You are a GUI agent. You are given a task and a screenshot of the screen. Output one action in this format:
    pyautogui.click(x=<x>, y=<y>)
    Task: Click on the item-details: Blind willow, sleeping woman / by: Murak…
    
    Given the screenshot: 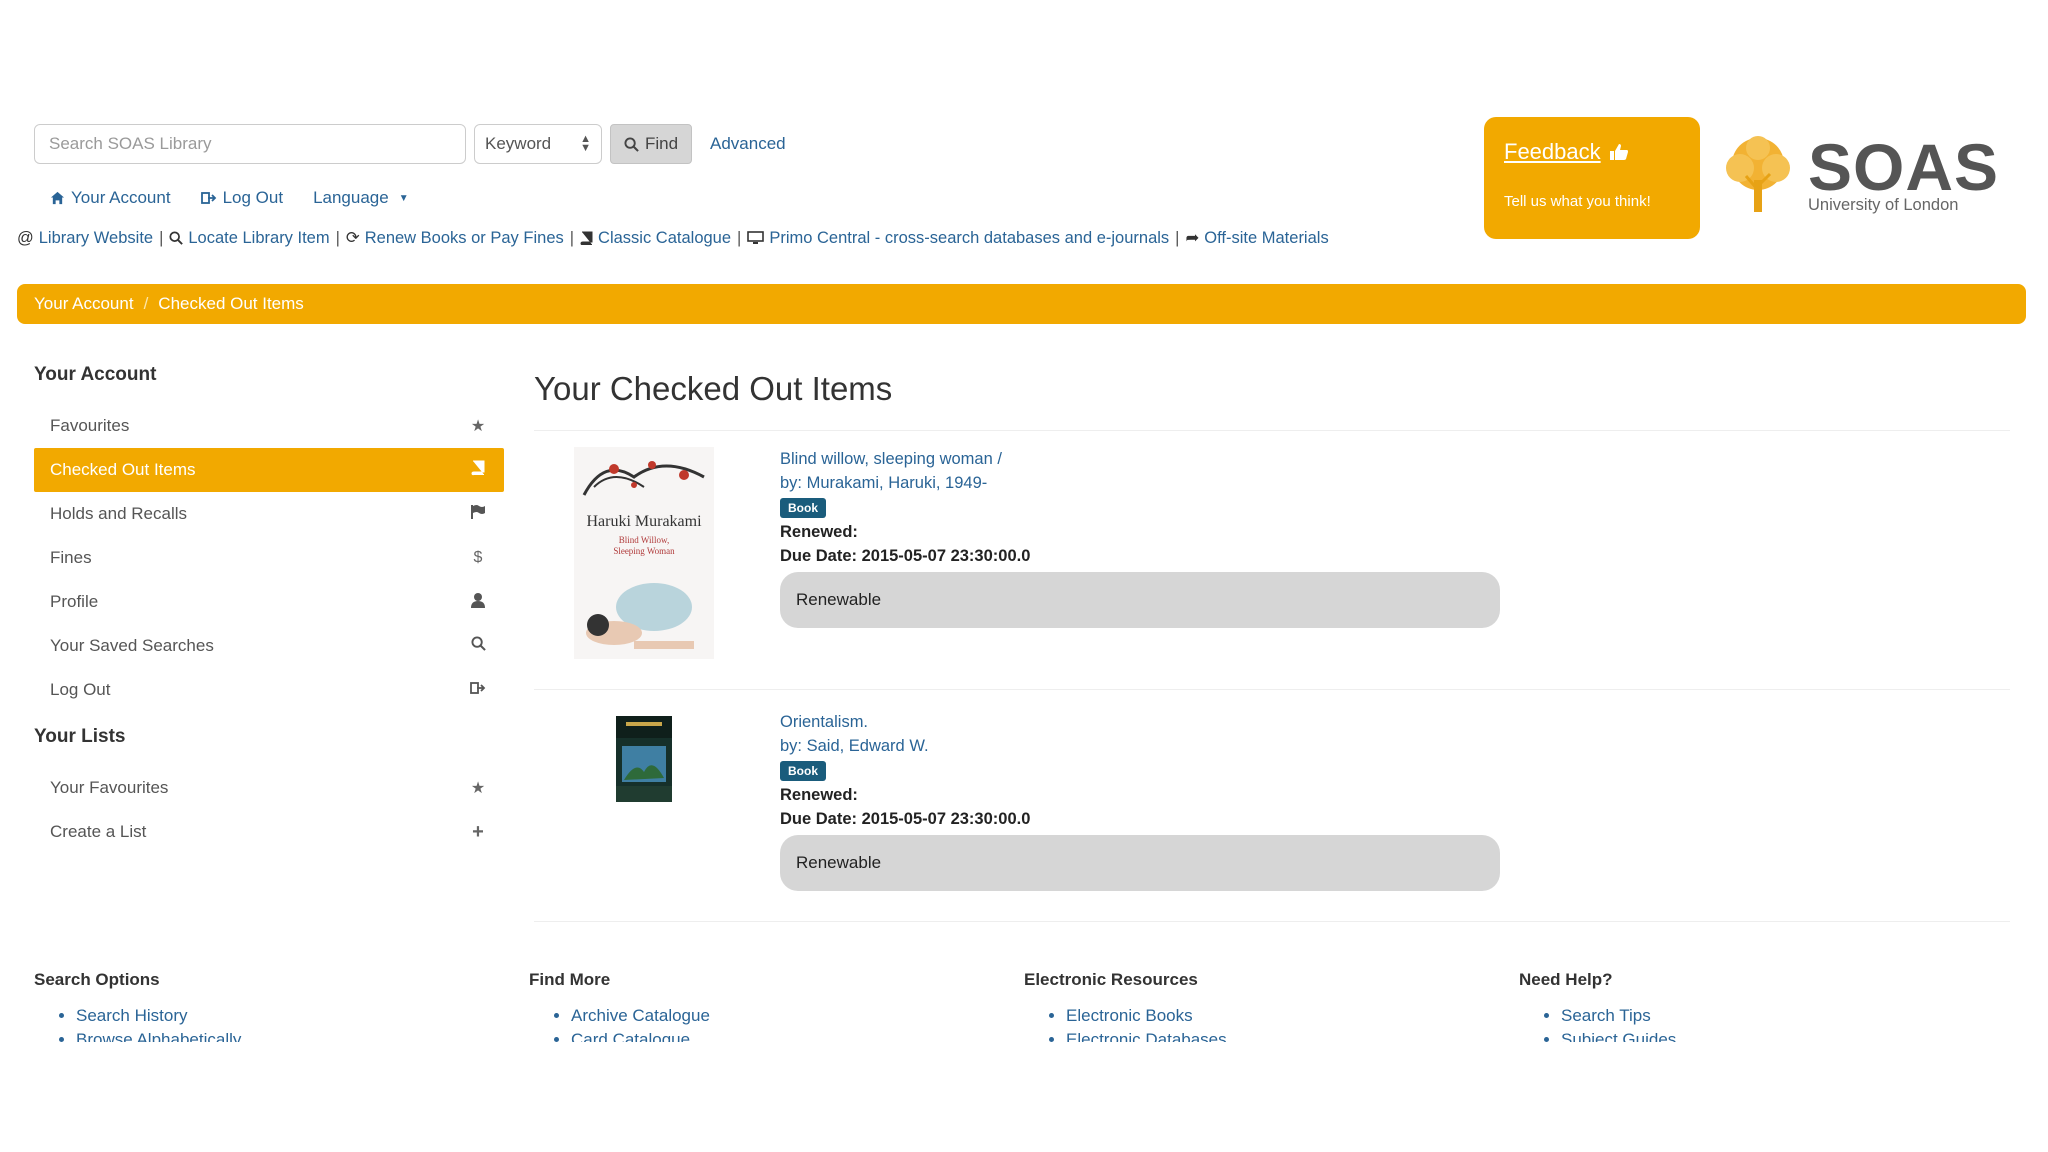 What is the action you would take?
    pyautogui.click(x=1140, y=553)
    